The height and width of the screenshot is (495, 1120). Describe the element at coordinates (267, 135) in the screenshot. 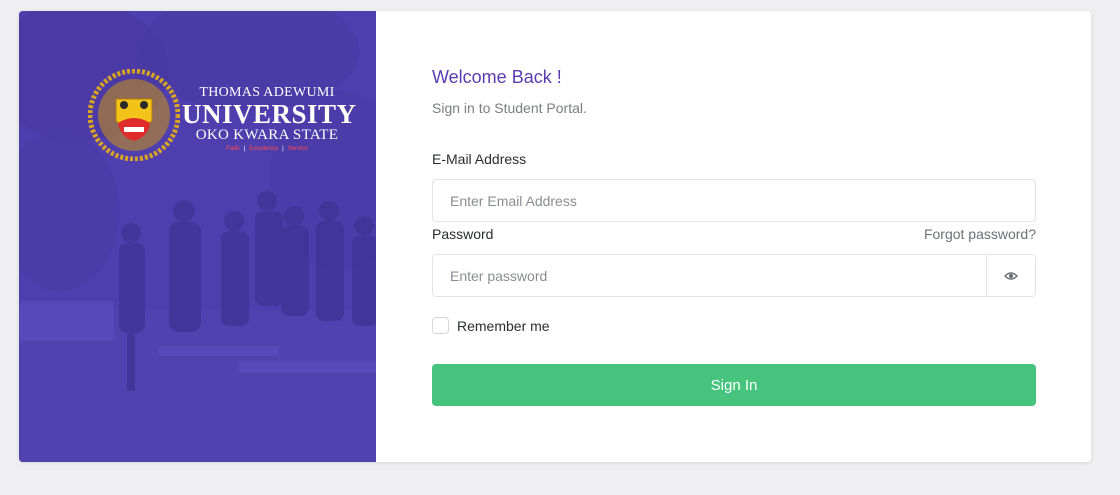

I see `logo-line-3: OKO KWARA STATE` at that location.